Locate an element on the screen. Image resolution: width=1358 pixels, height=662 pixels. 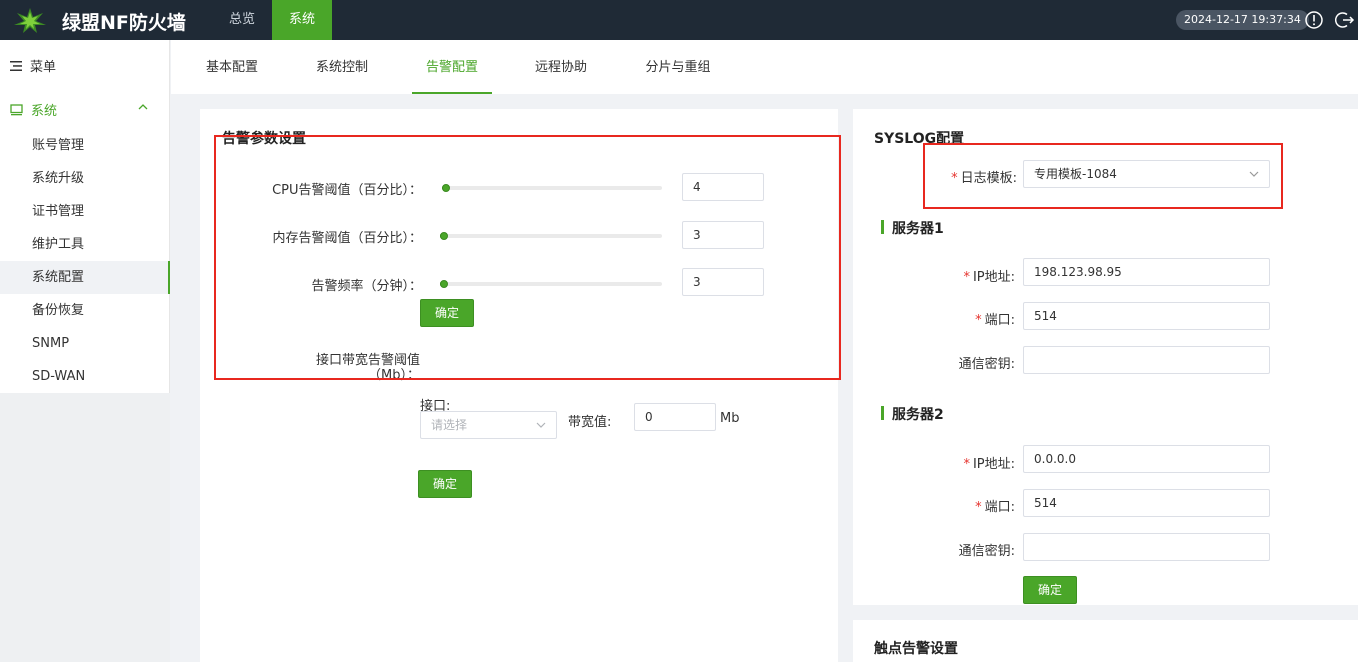
sidebar-item-account: 账号管理 is located at coordinates (85, 145).